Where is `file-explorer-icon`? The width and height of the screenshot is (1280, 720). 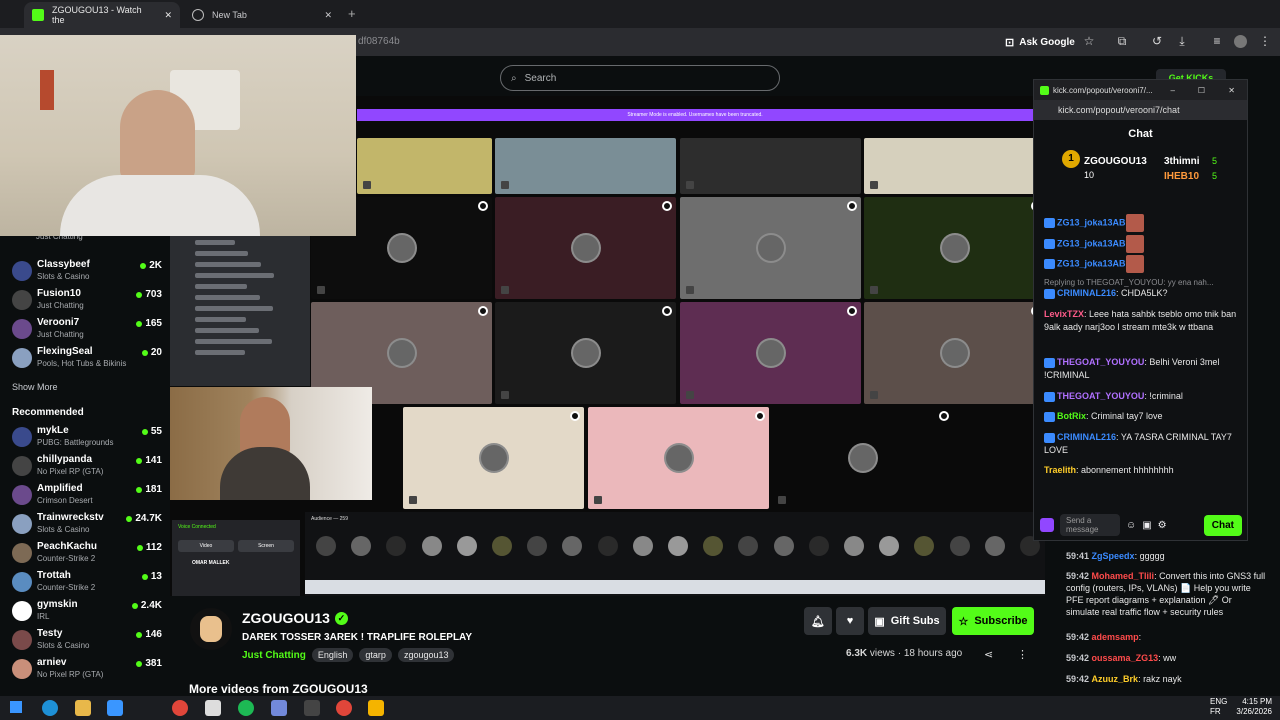 file-explorer-icon is located at coordinates (83, 708).